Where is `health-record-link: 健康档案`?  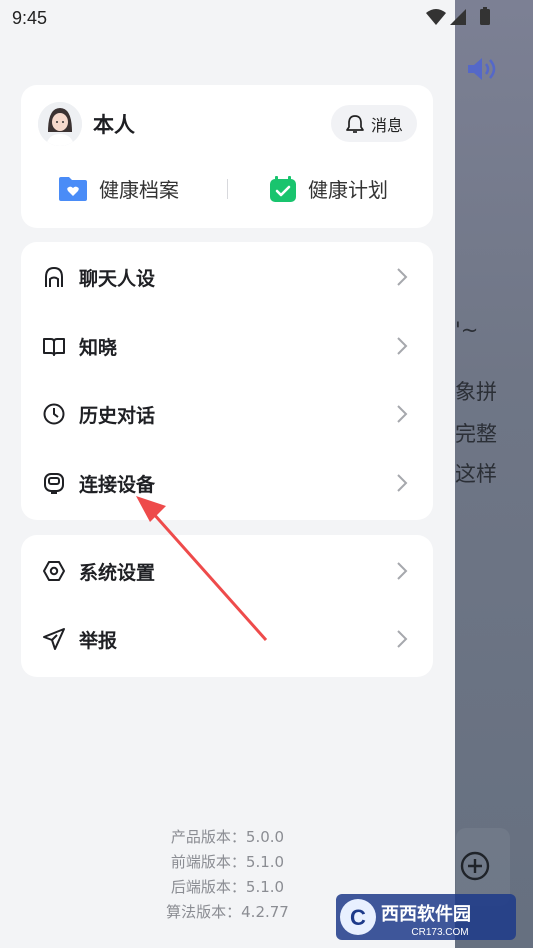 health-record-link: 健康档案 is located at coordinates (118, 188).